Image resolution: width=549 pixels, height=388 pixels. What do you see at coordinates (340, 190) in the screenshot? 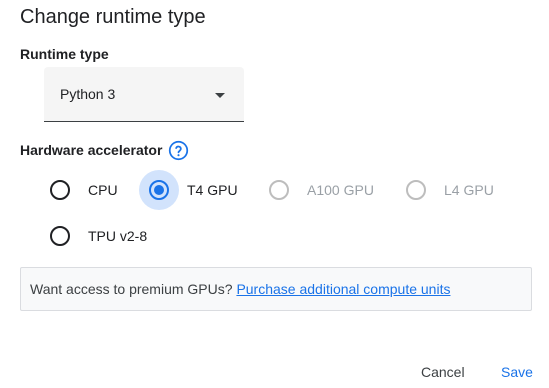
I see `radio-label-a100-gpu: A100 GPU` at bounding box center [340, 190].